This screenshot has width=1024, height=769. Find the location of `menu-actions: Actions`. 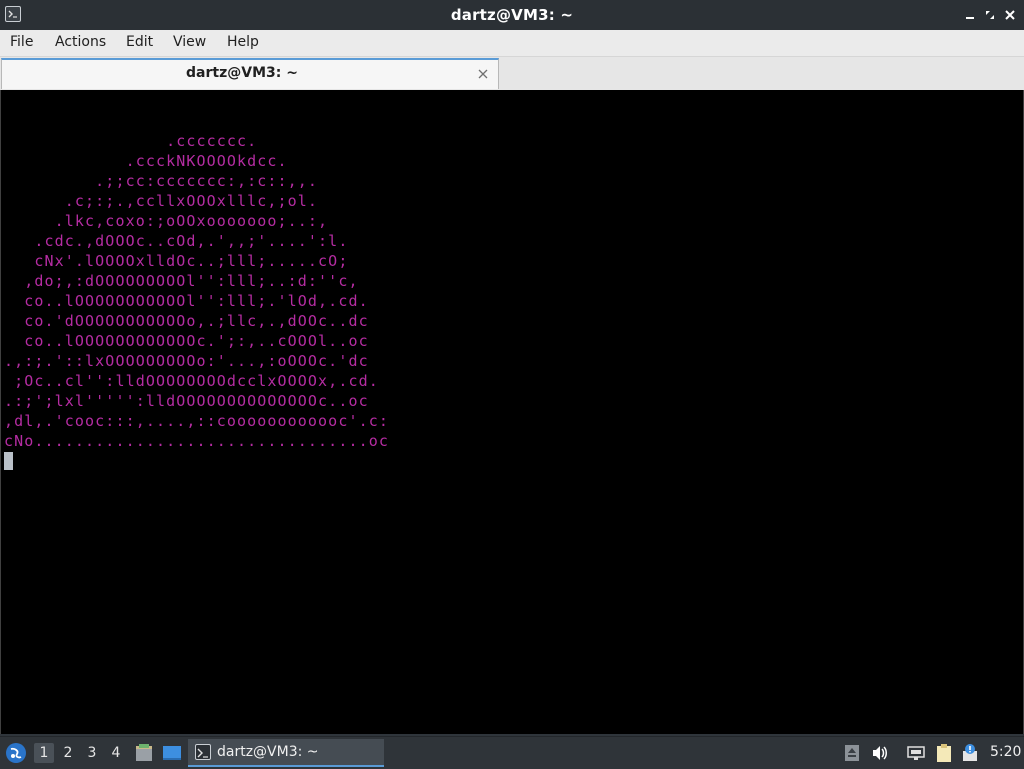

menu-actions: Actions is located at coordinates (80, 42).